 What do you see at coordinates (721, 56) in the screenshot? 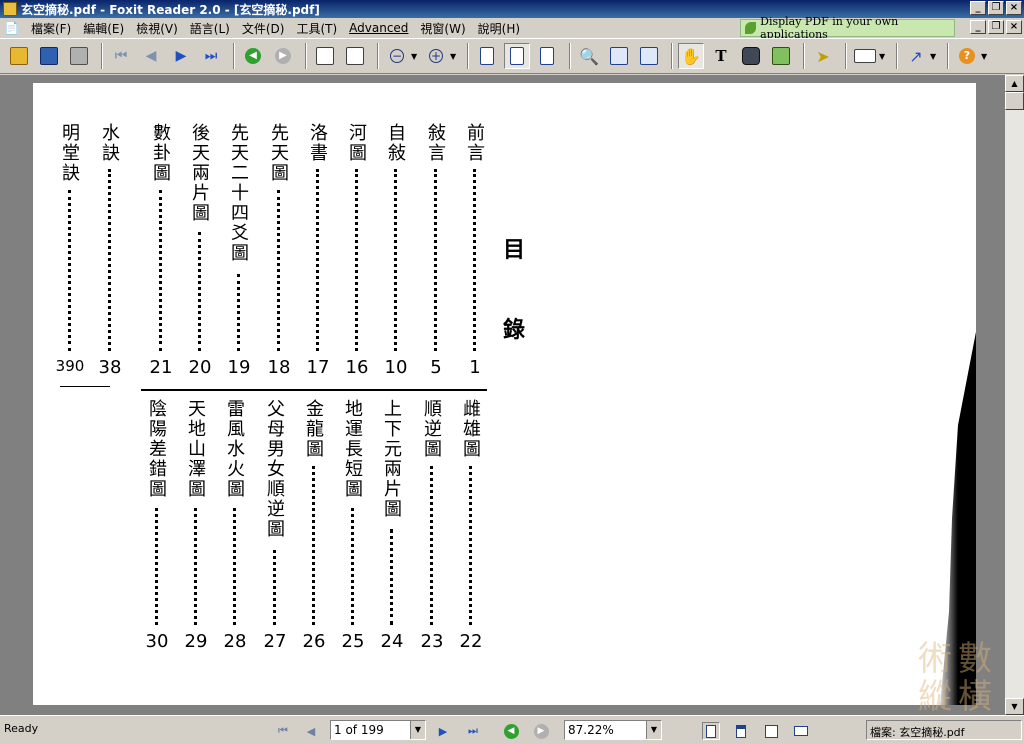
I see `text-select-button: T` at bounding box center [721, 56].